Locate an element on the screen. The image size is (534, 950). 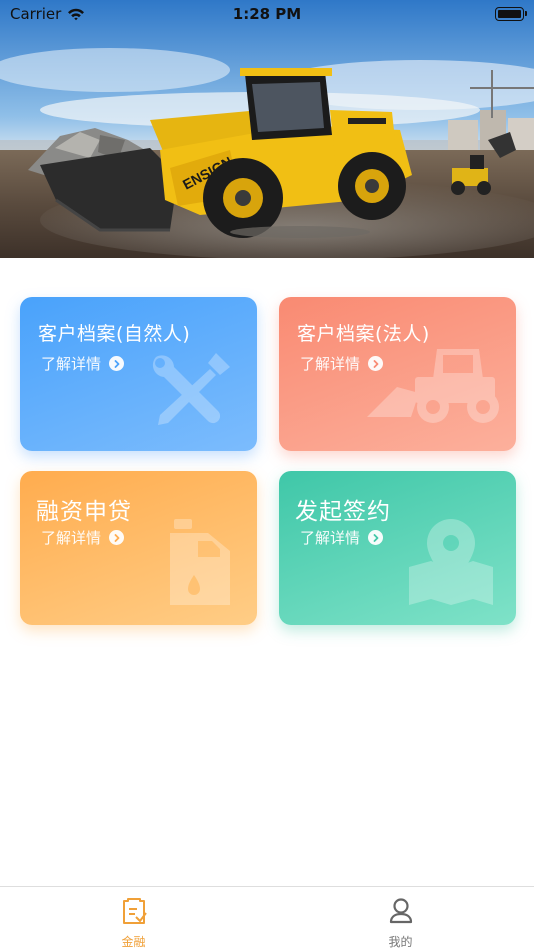
status-bar: Carrier 1:28 PM is located at coordinates (267, 14).